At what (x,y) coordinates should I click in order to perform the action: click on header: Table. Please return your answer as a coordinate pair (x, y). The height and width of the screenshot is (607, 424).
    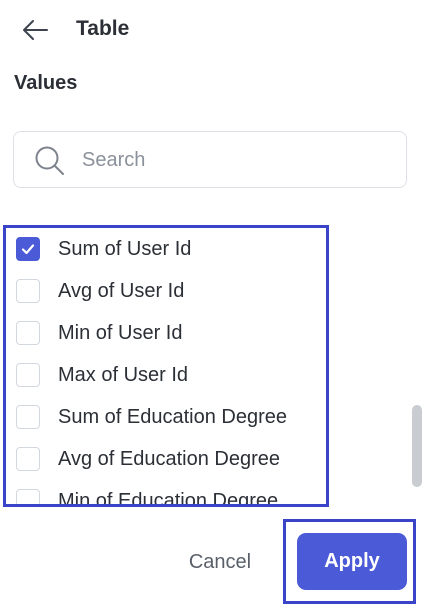
    Looking at the image, I should click on (212, 30).